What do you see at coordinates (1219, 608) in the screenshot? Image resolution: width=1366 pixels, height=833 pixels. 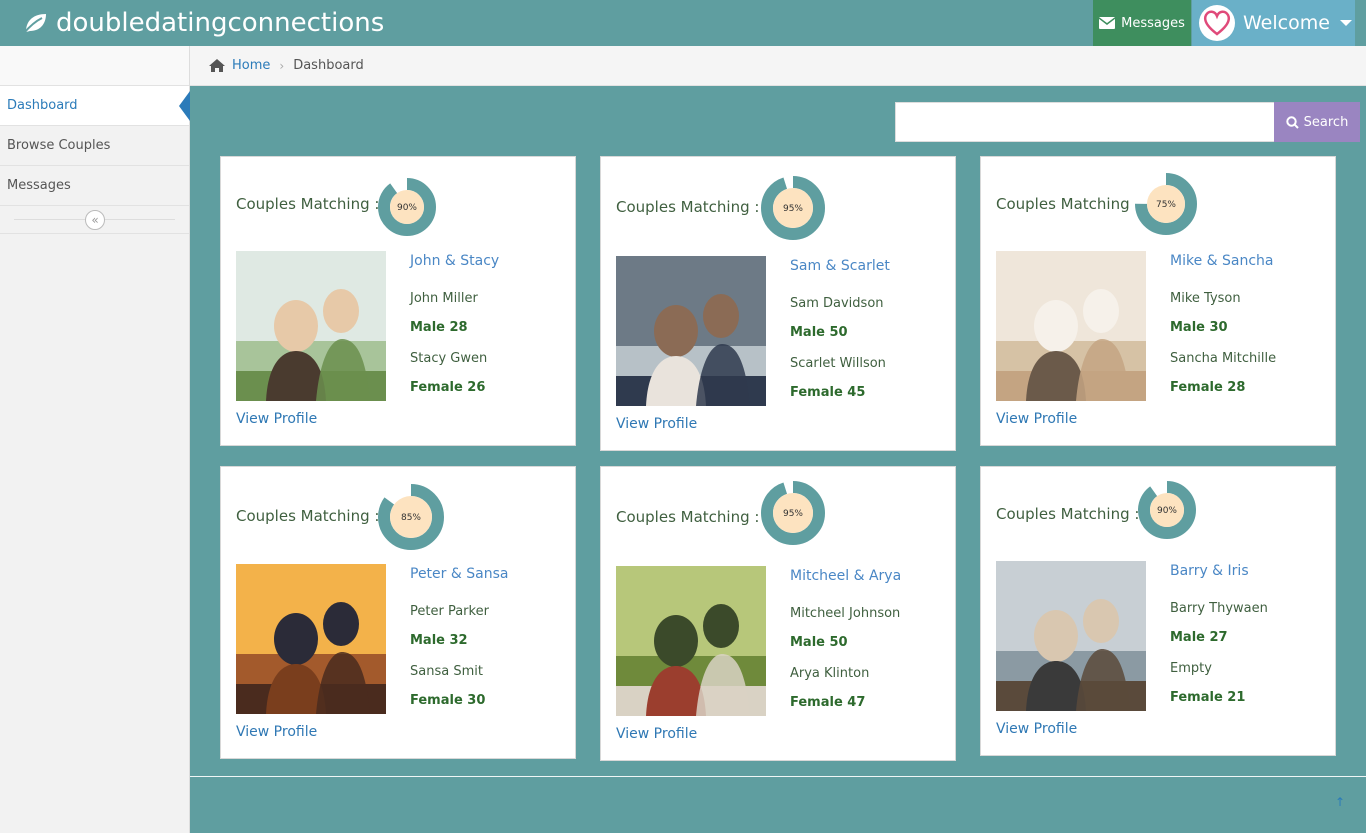 I see `partner-one-name: Barry Thywaen` at bounding box center [1219, 608].